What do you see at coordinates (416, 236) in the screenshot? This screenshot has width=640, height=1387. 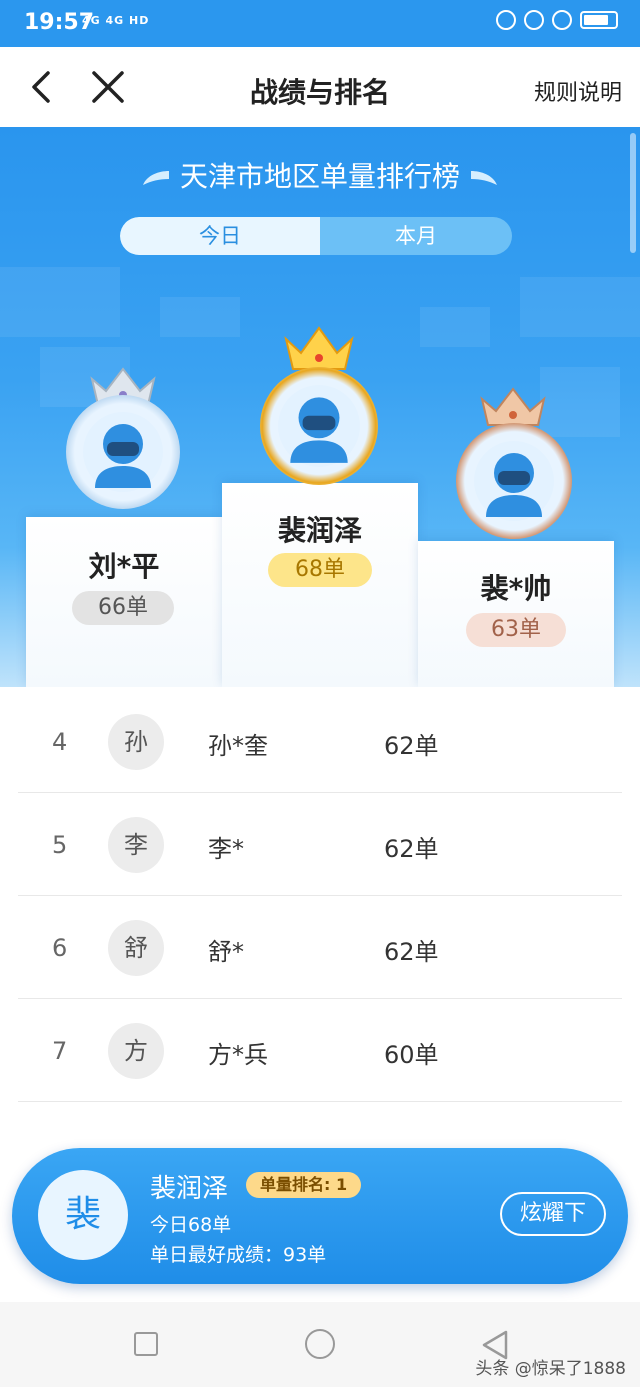 I see `tab-month: 本月` at bounding box center [416, 236].